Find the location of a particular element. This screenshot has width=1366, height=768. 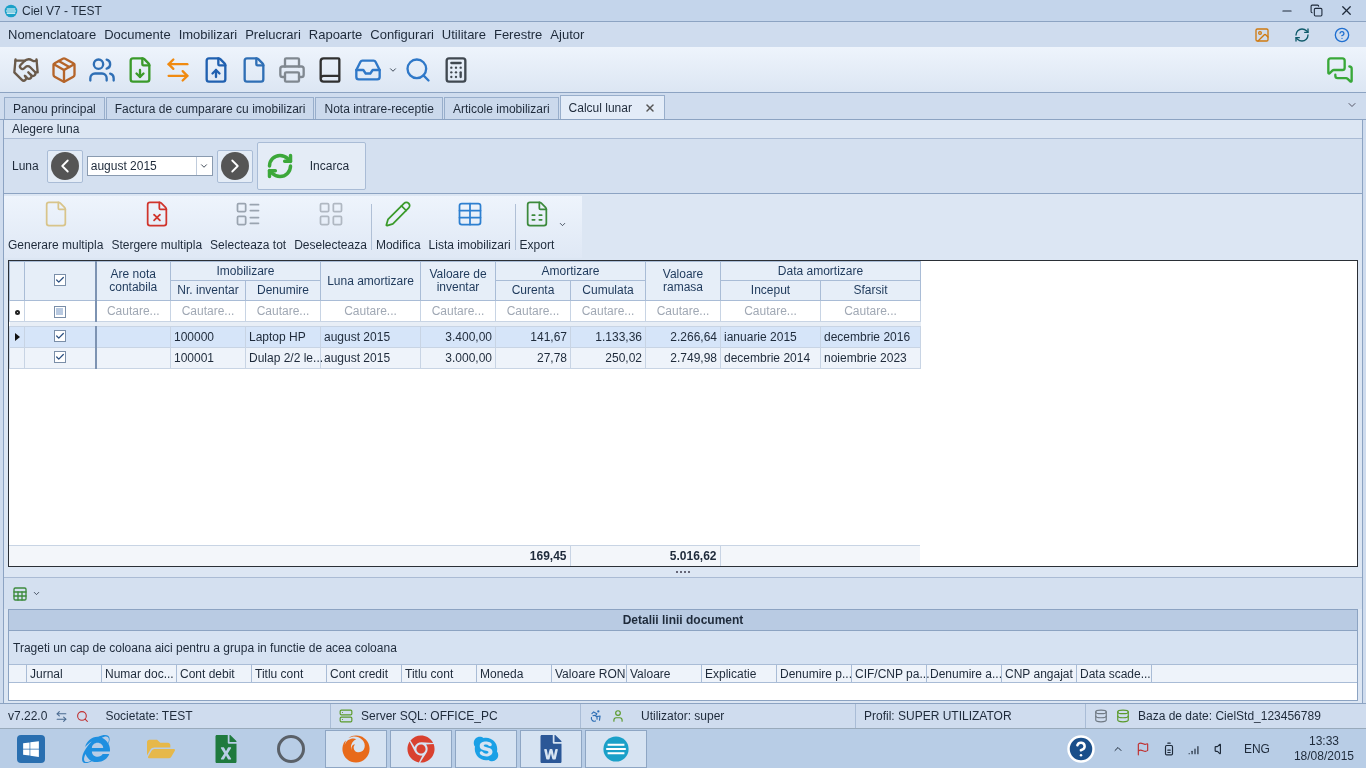

table-cell: 141,67 is located at coordinates (548, 337).